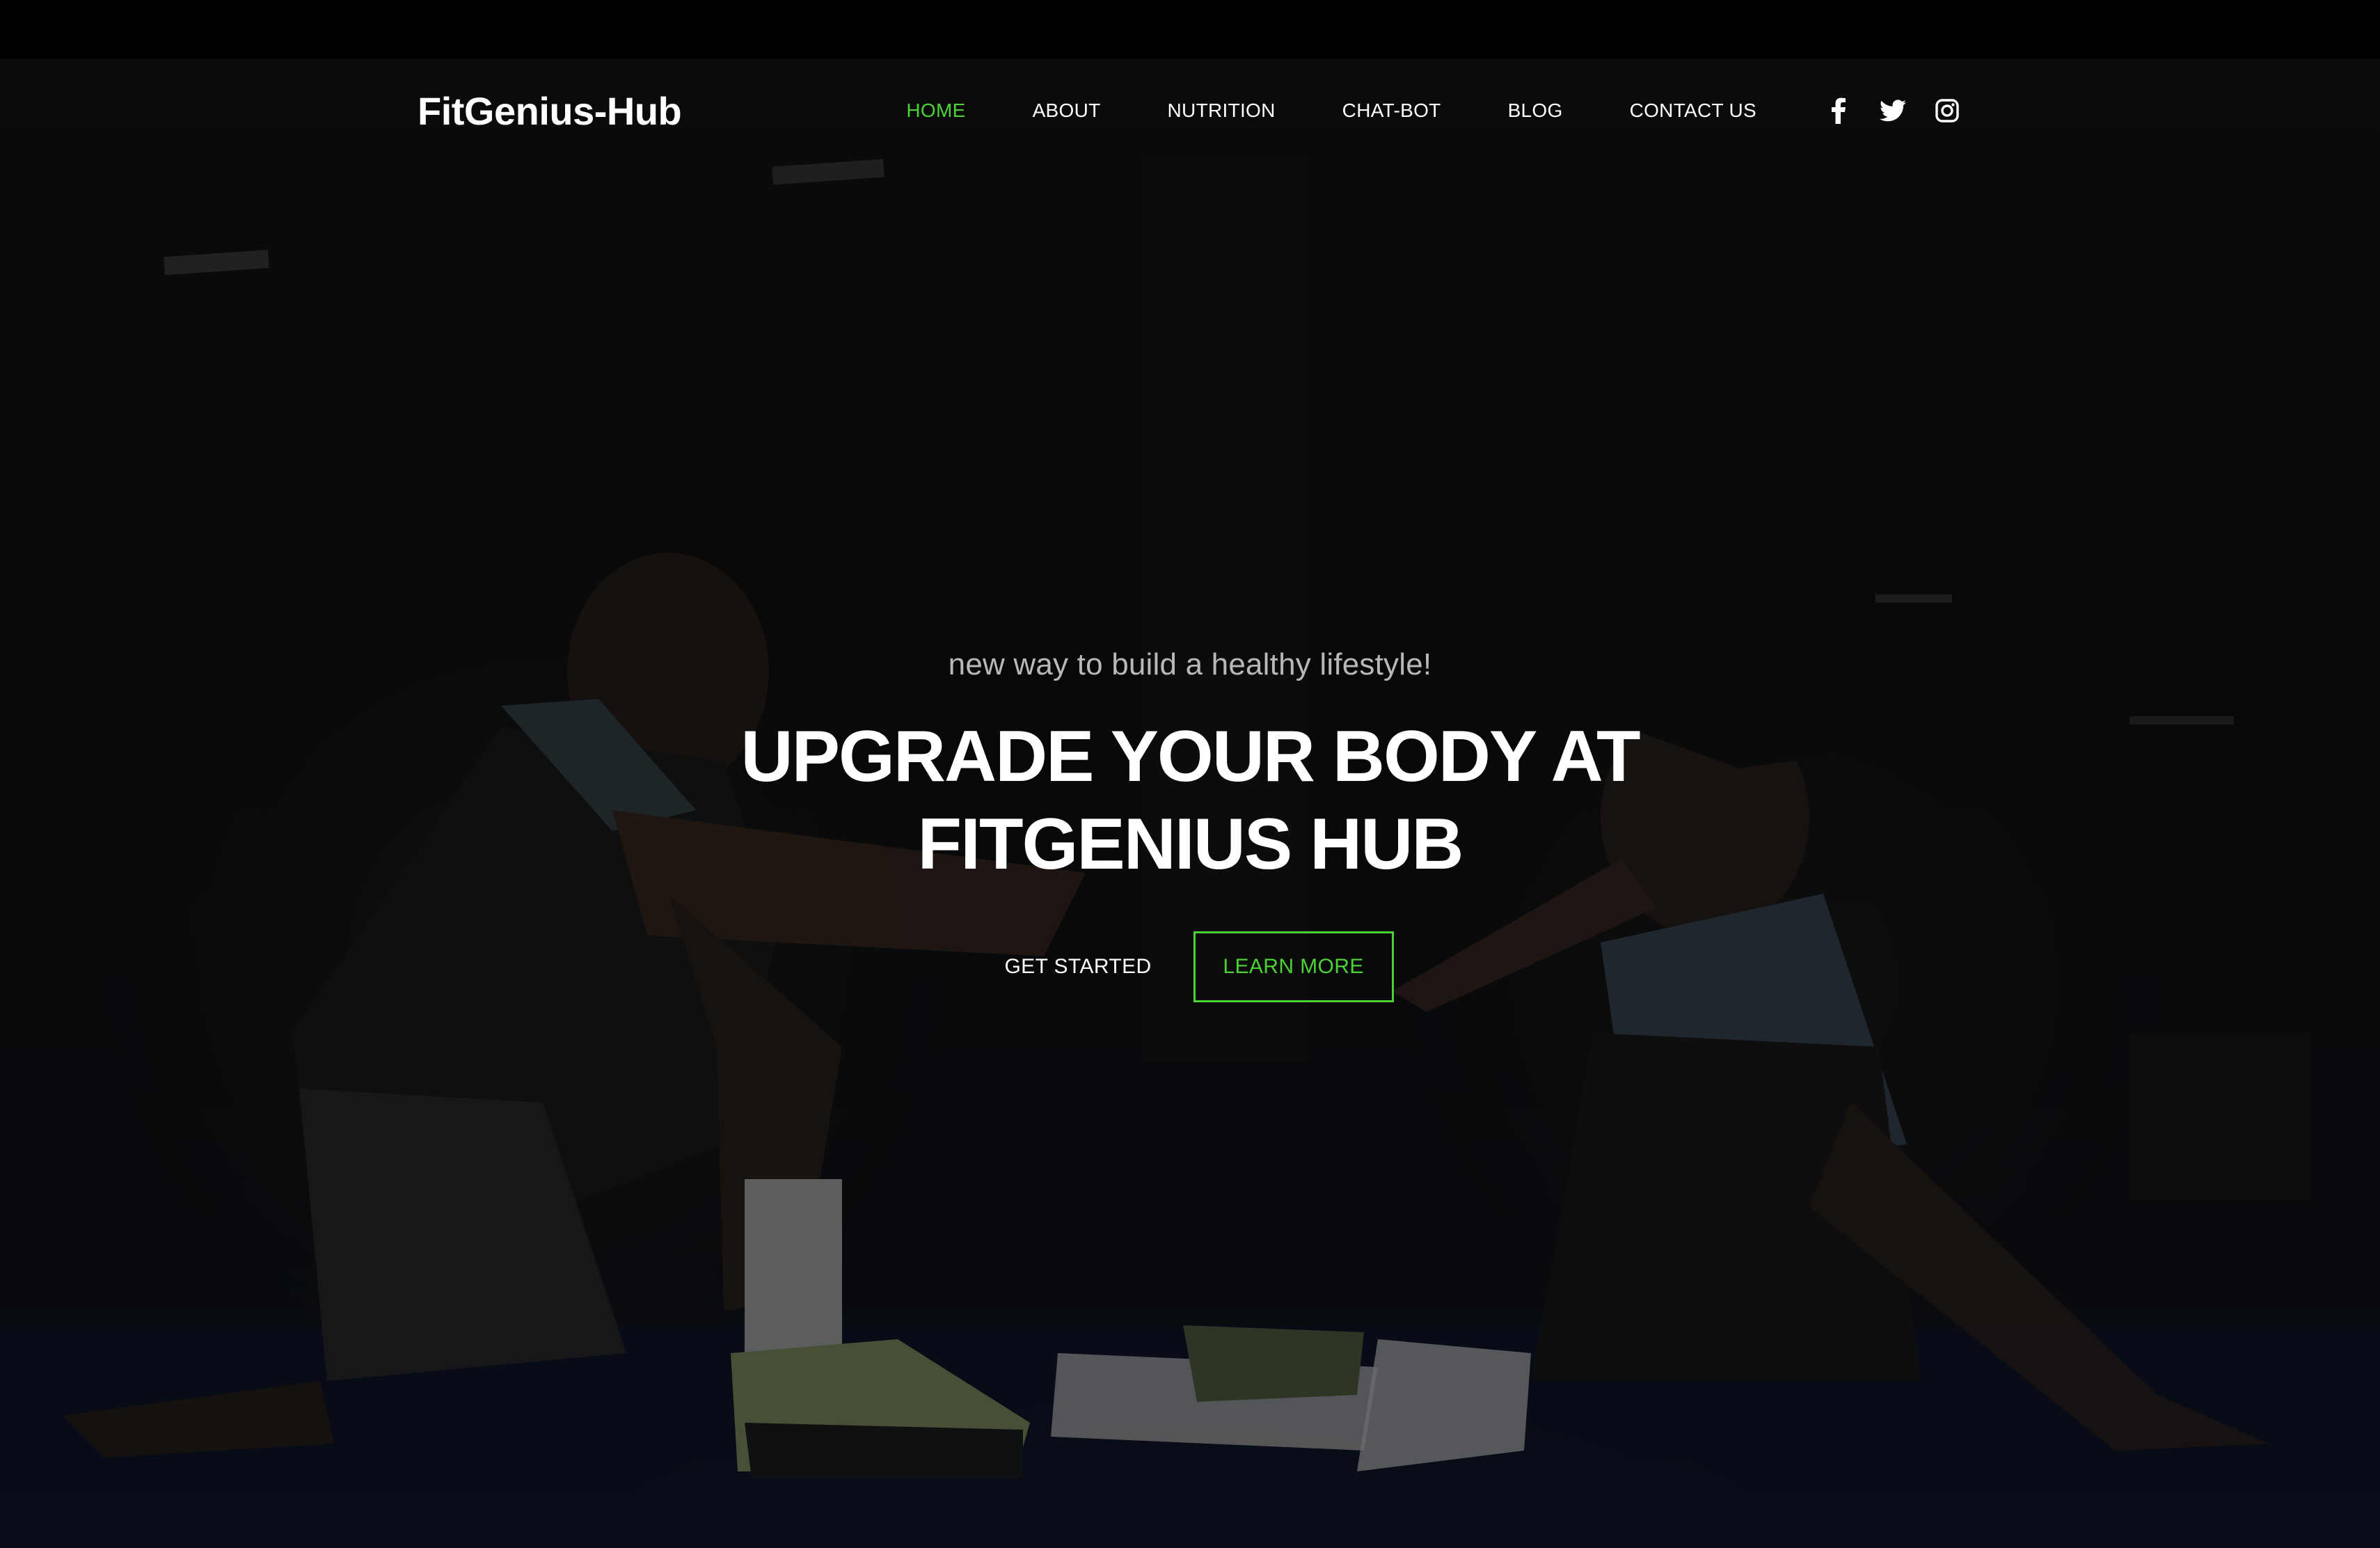 This screenshot has width=2380, height=1548. Describe the element at coordinates (1391, 111) in the screenshot. I see `nav-item-chat-bot: CHAT-BOT` at that location.